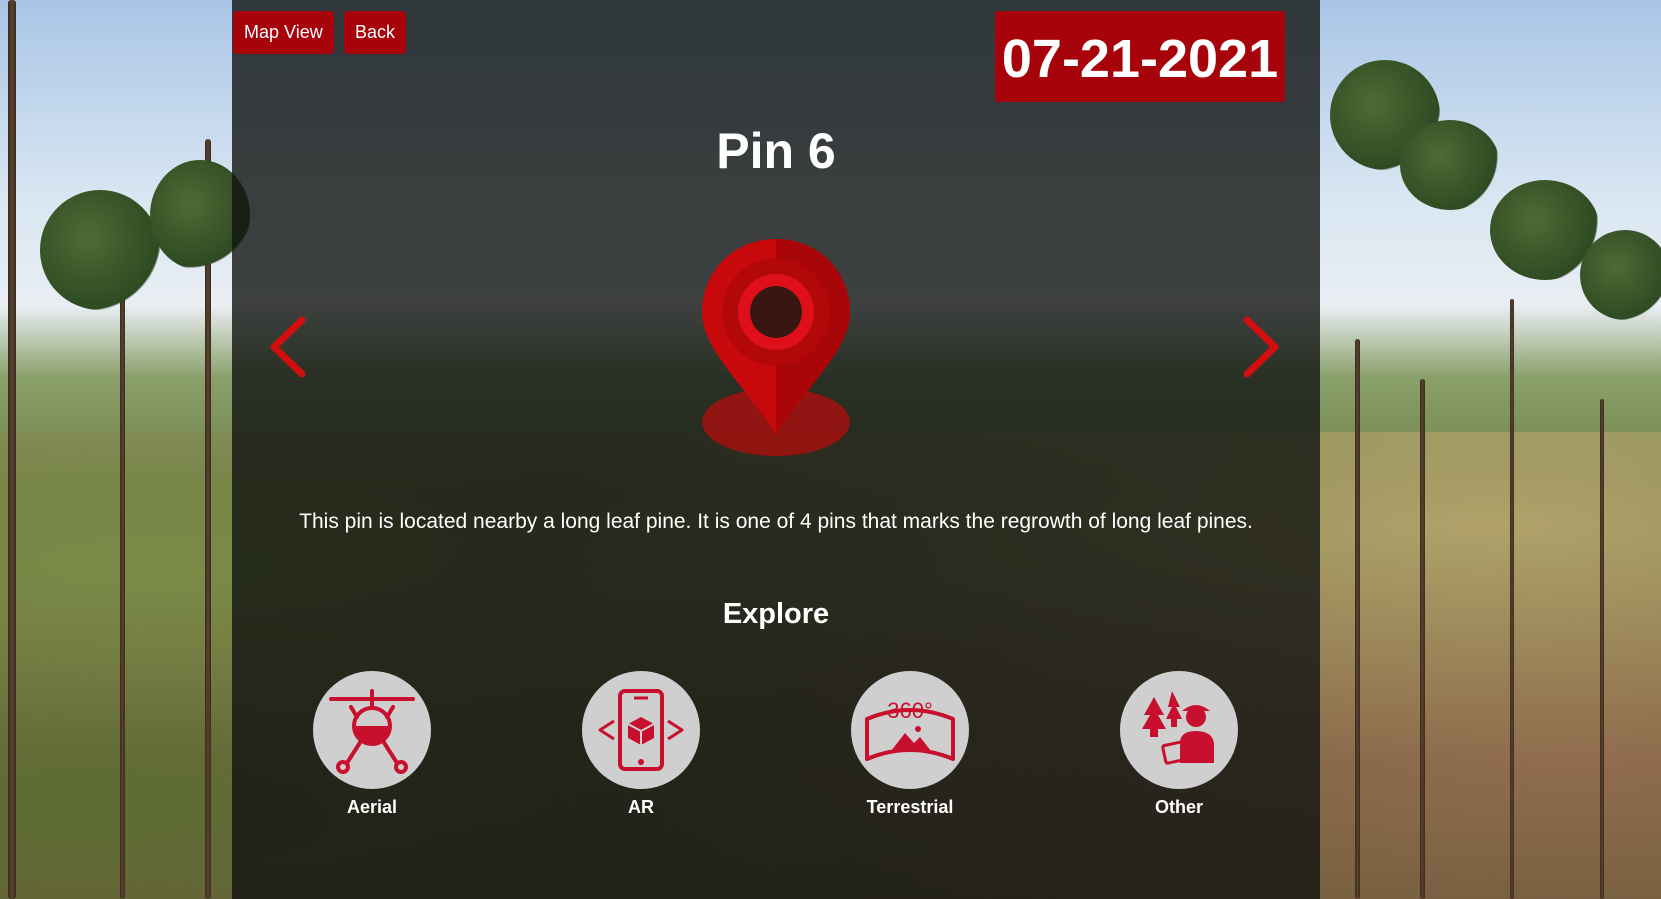  I want to click on explore-option-other: Other, so click(1179, 744).